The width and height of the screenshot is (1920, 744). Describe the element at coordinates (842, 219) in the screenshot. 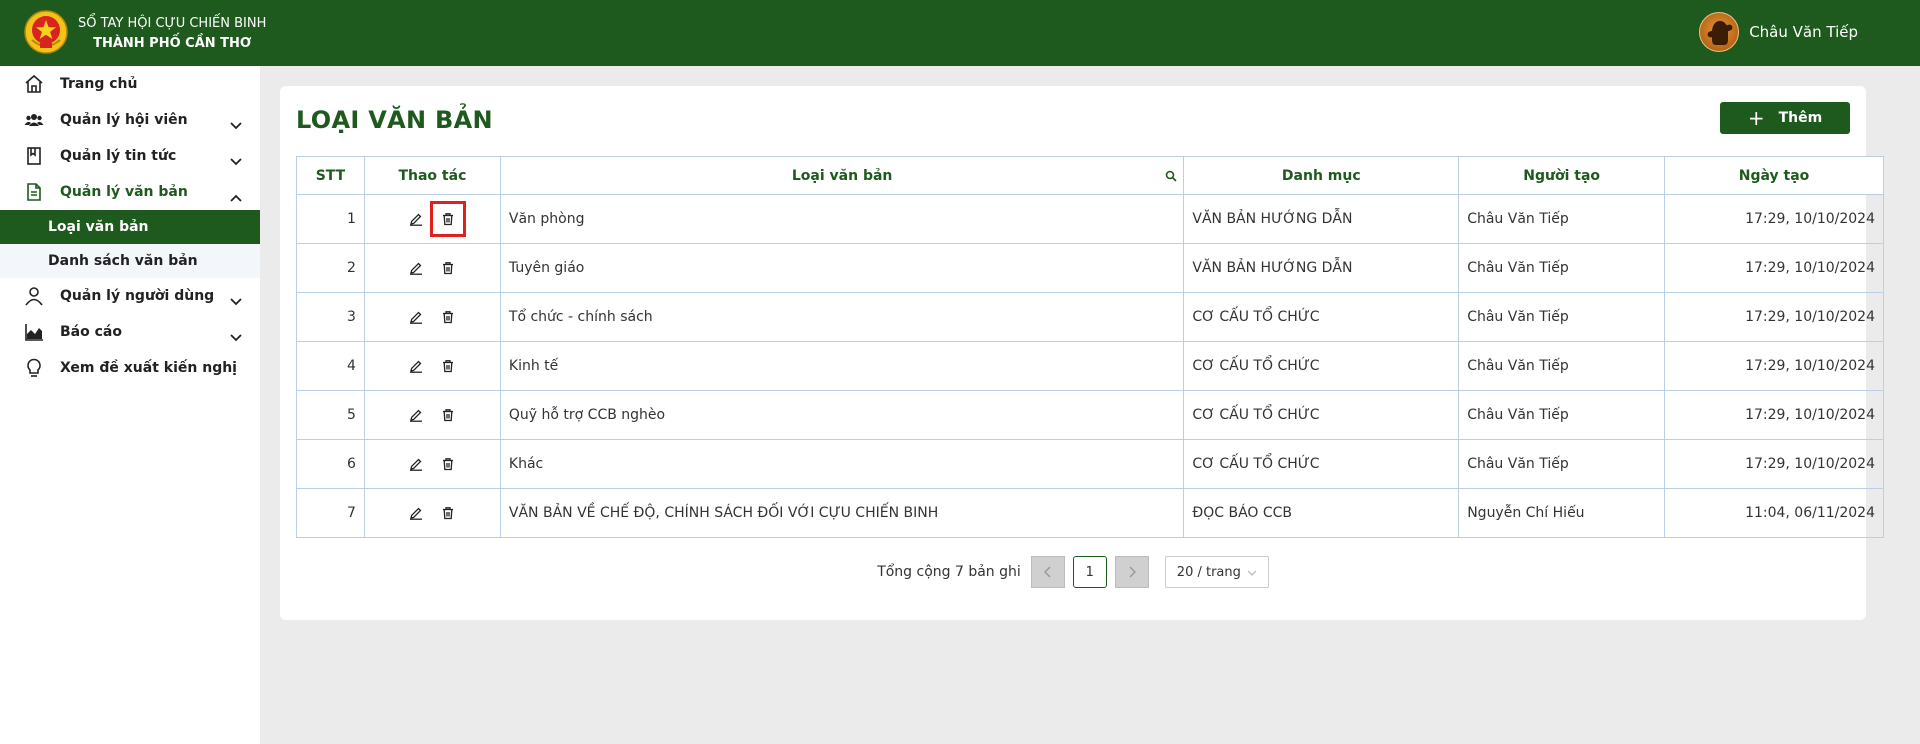

I see `cell-document-type: Văn phòng` at that location.